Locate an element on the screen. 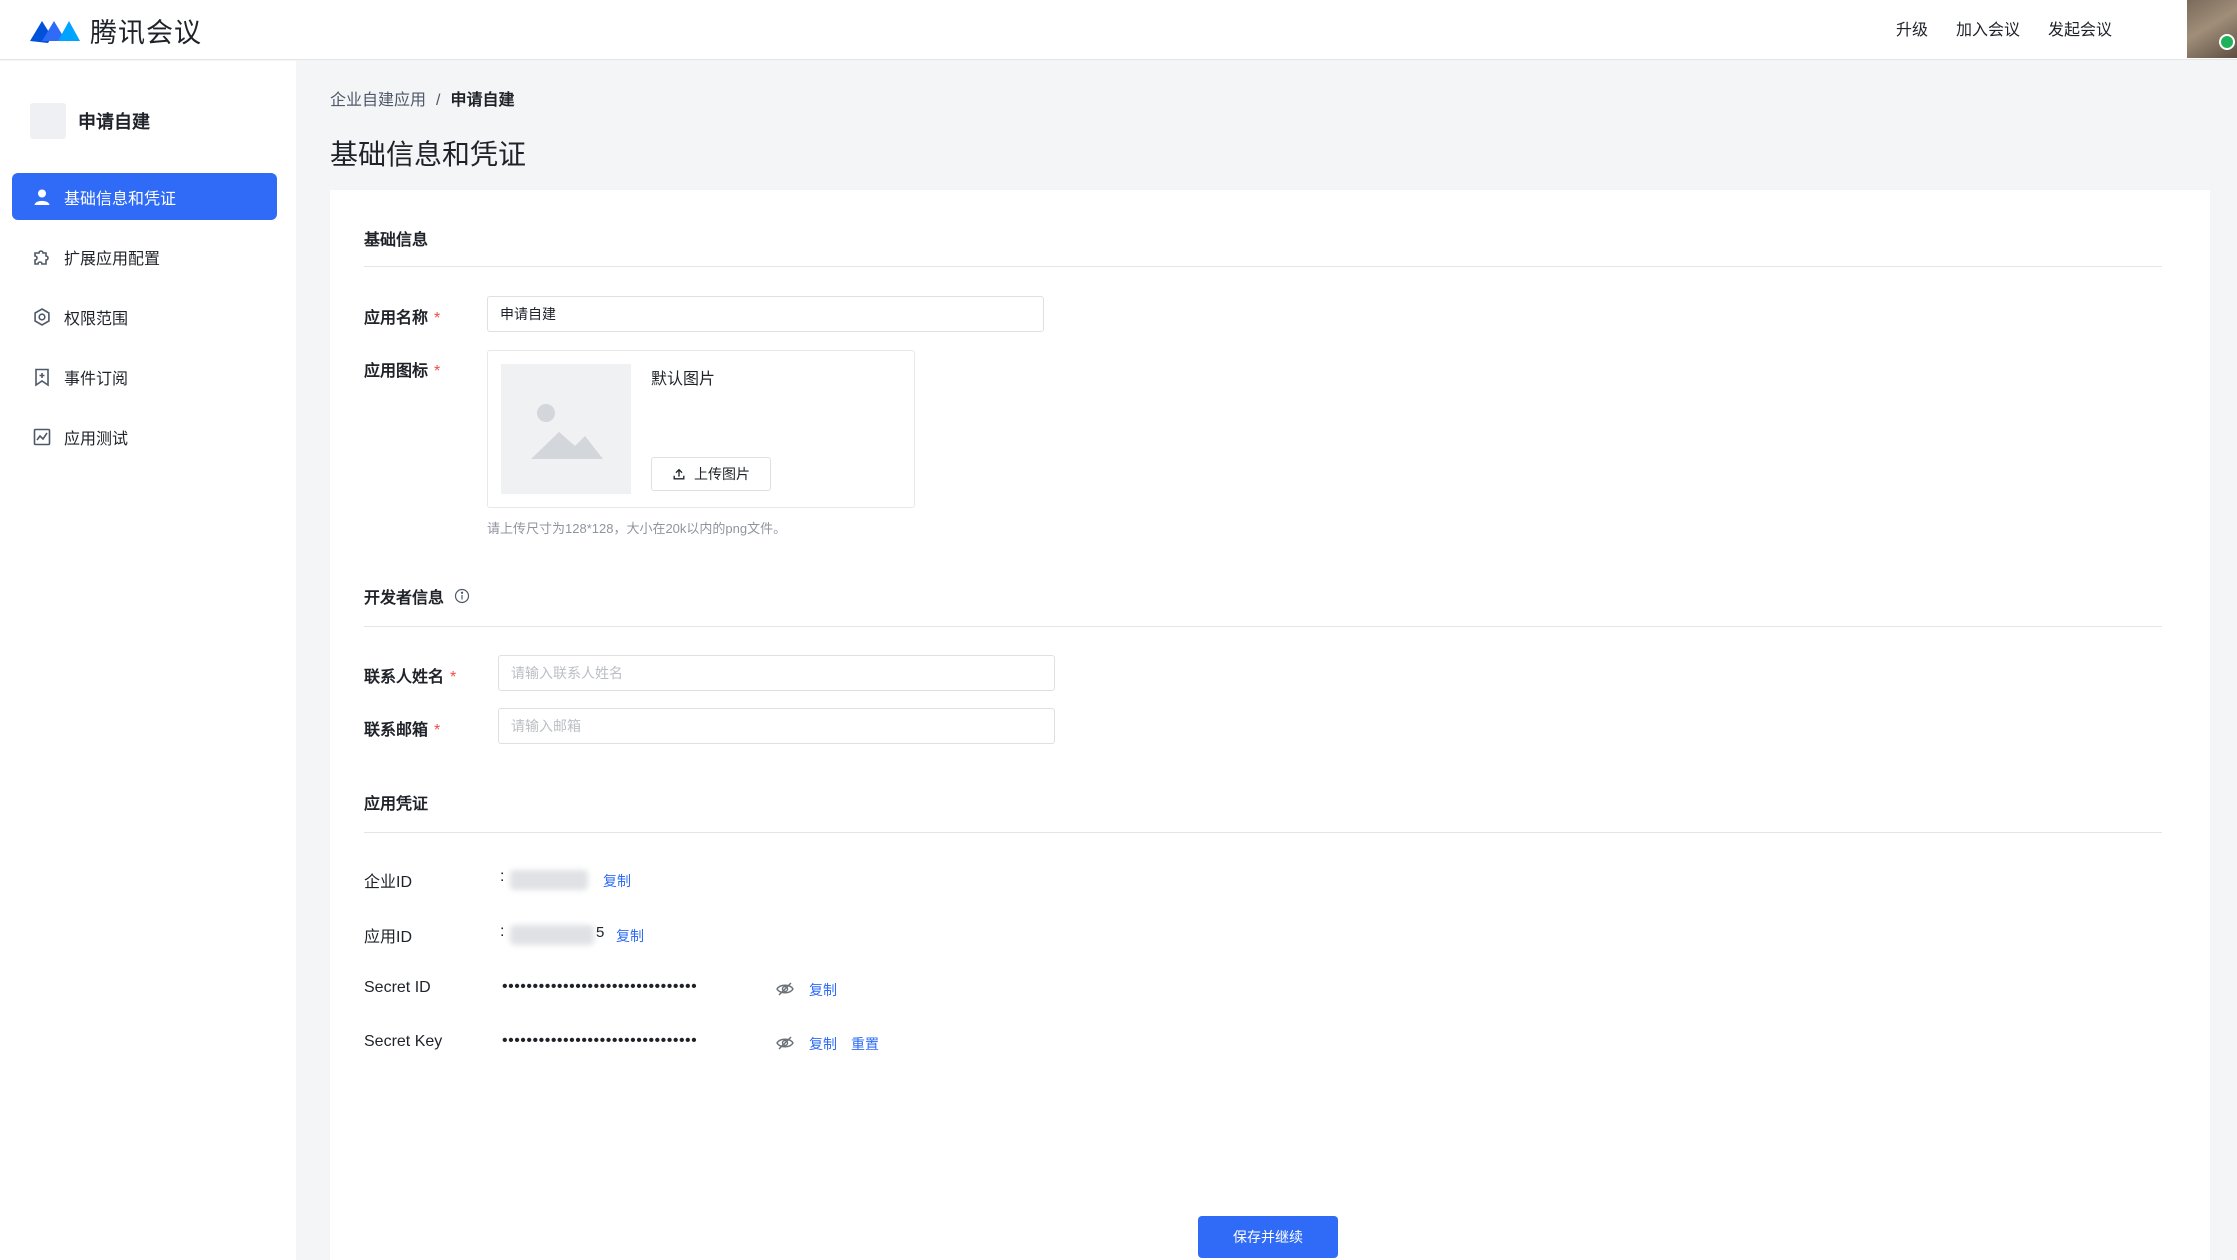 This screenshot has width=2237, height=1260. developer-info-section-title: 开发者信息 is located at coordinates (417, 596).